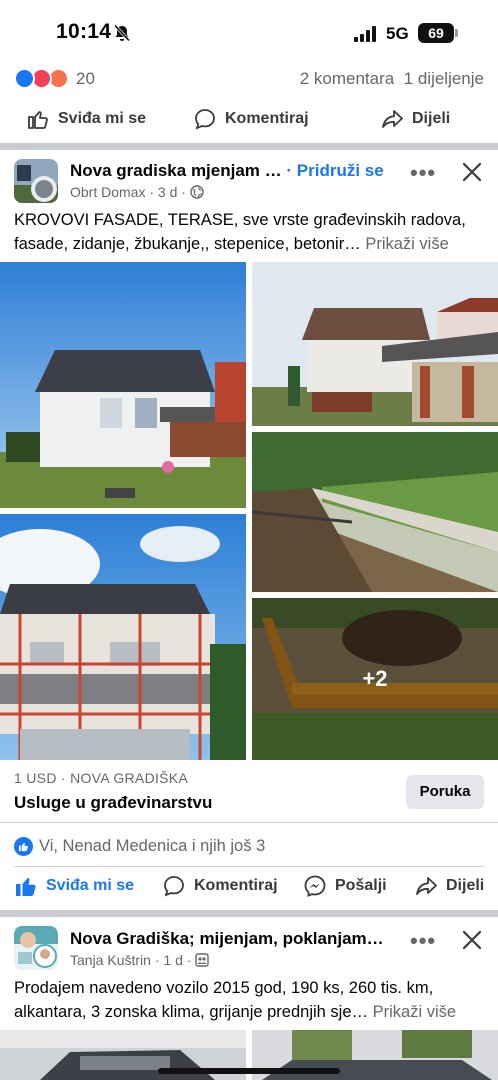 Image resolution: width=498 pixels, height=1080 pixels. I want to click on messenger-icon, so click(315, 886).